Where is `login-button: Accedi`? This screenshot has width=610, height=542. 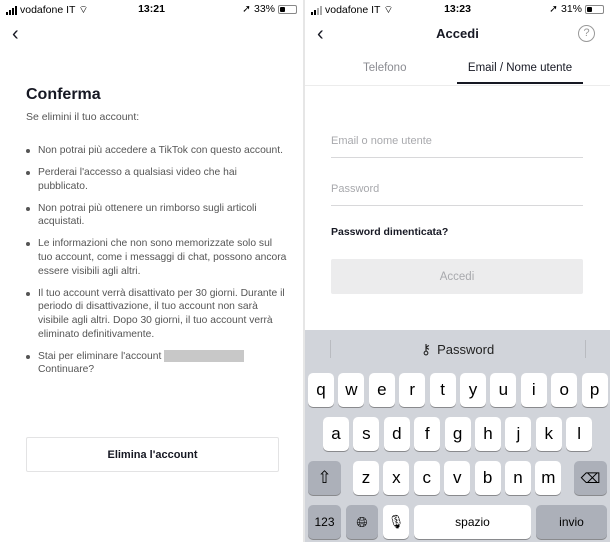 login-button: Accedi is located at coordinates (457, 276).